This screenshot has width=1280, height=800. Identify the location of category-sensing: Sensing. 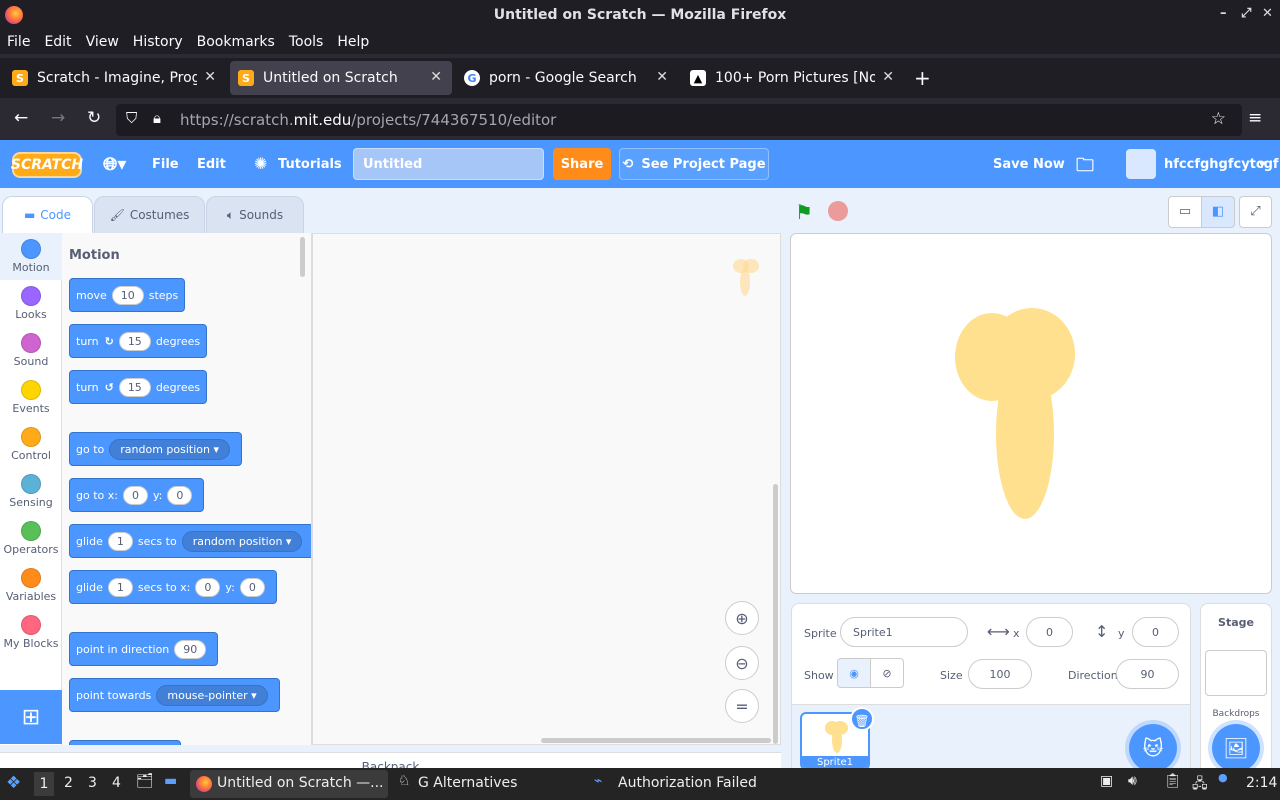
(31, 491).